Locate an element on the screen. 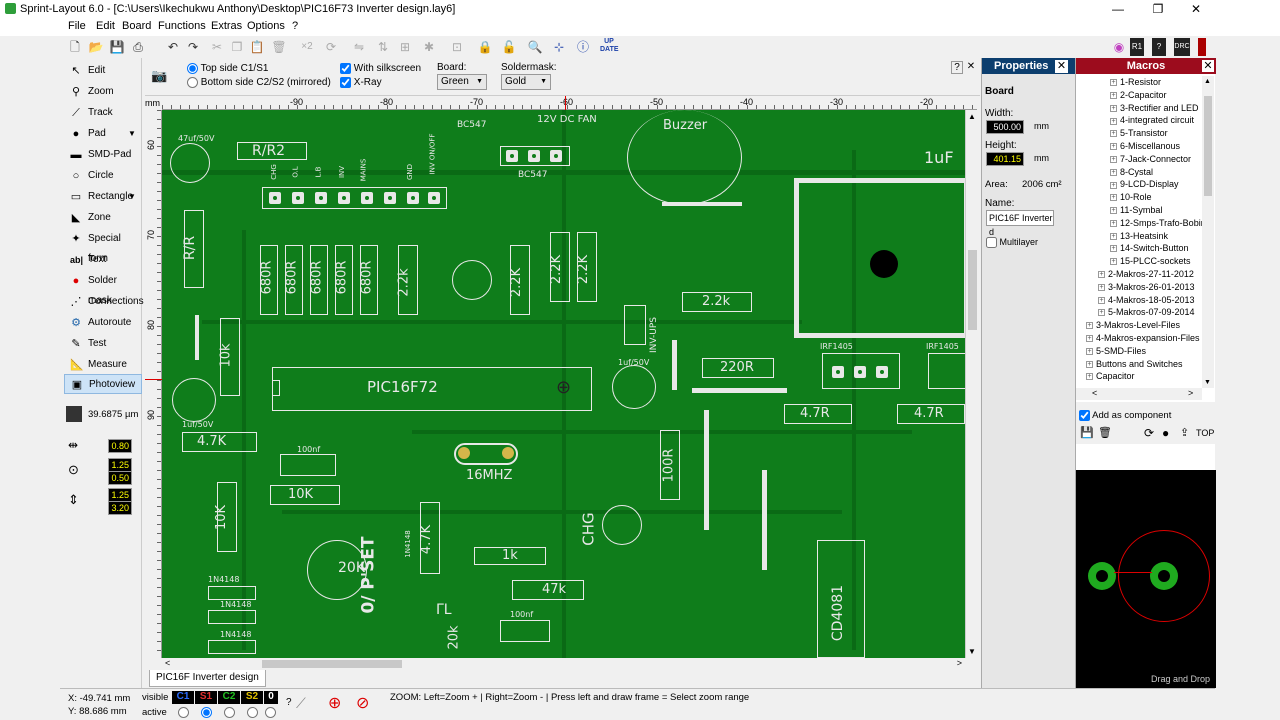 The height and width of the screenshot is (720, 1280). update-icon: UP DATE is located at coordinates (609, 47).